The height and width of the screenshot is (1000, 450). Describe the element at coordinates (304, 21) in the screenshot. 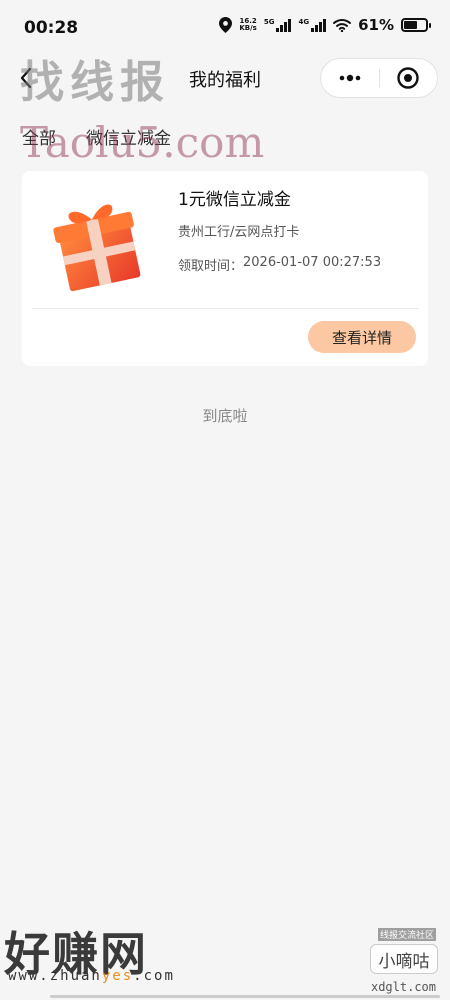

I see `signal-4g-label: 4G` at that location.